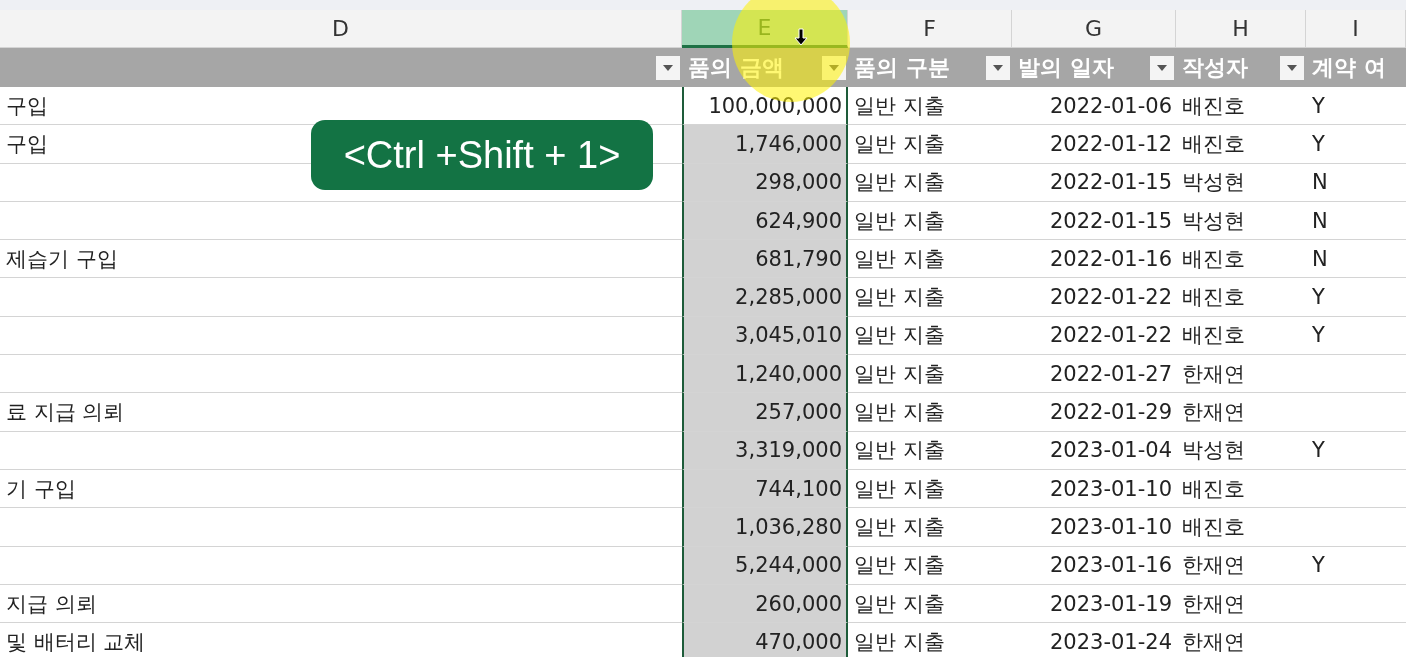  What do you see at coordinates (1215, 67) in the screenshot?
I see `header-label: 작성자` at bounding box center [1215, 67].